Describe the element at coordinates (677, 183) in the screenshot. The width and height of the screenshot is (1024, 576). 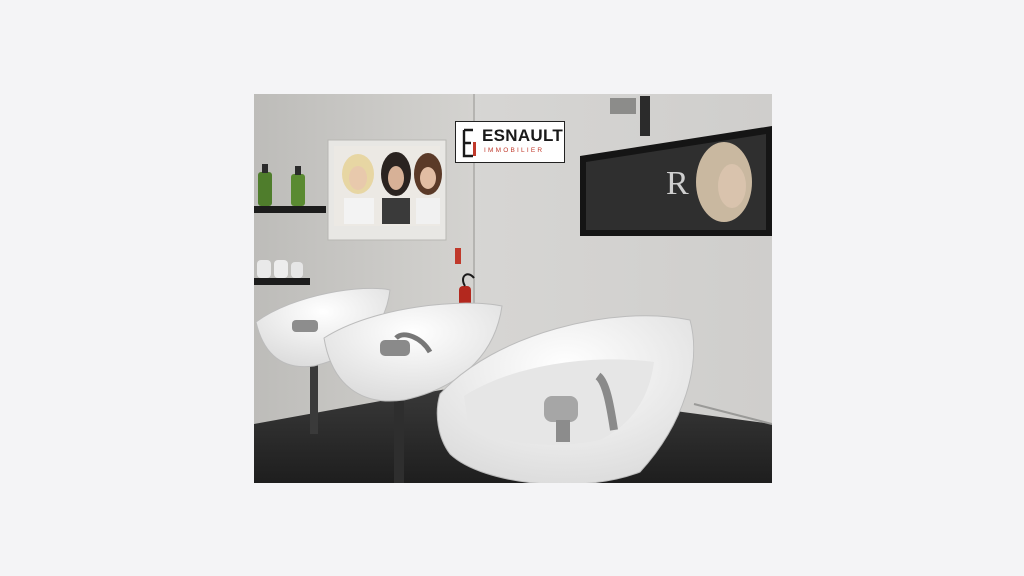
I see `svg-text: R` at that location.